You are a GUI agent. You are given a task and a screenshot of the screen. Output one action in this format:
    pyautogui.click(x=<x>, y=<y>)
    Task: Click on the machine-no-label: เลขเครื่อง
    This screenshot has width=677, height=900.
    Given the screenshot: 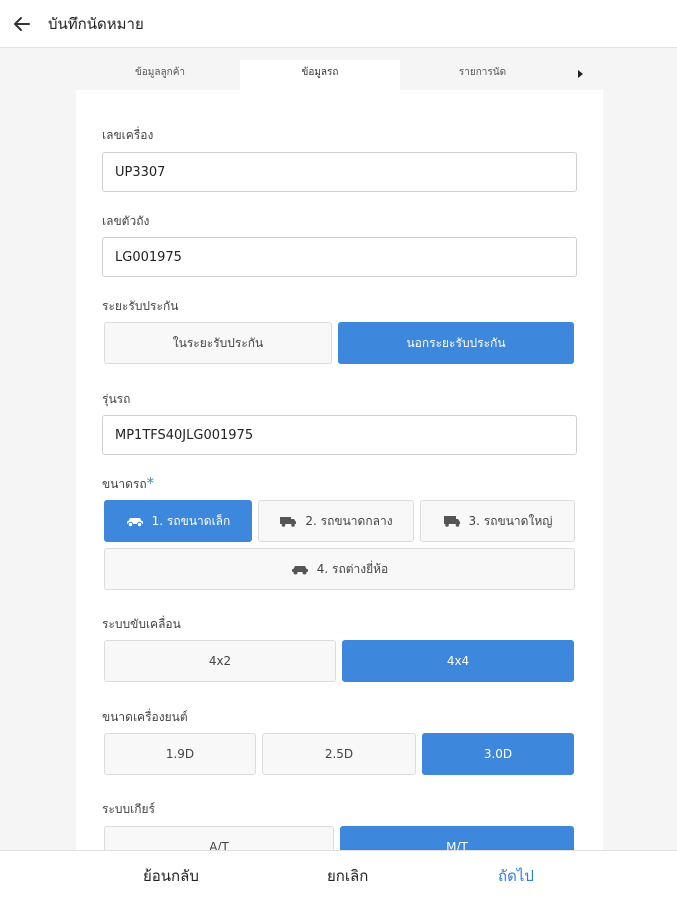 What is the action you would take?
    pyautogui.click(x=128, y=135)
    